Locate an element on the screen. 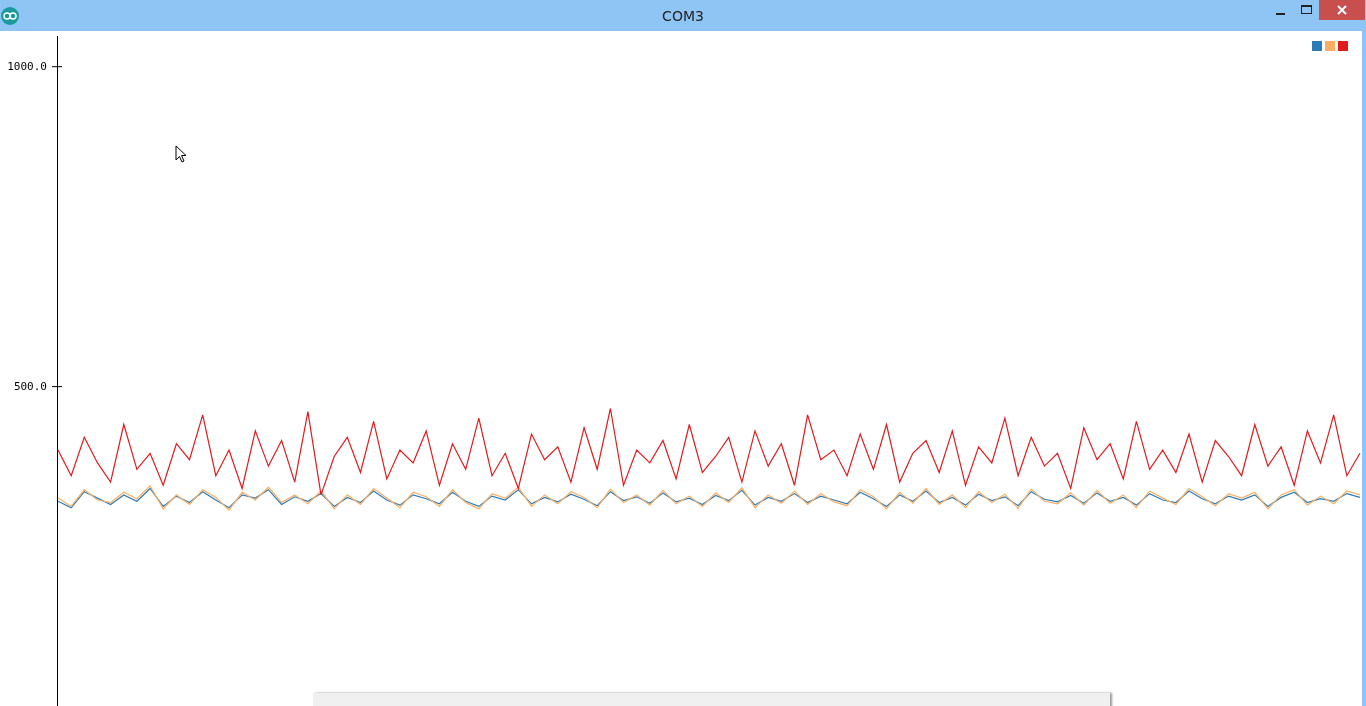  maximize-icon is located at coordinates (1306, 10).